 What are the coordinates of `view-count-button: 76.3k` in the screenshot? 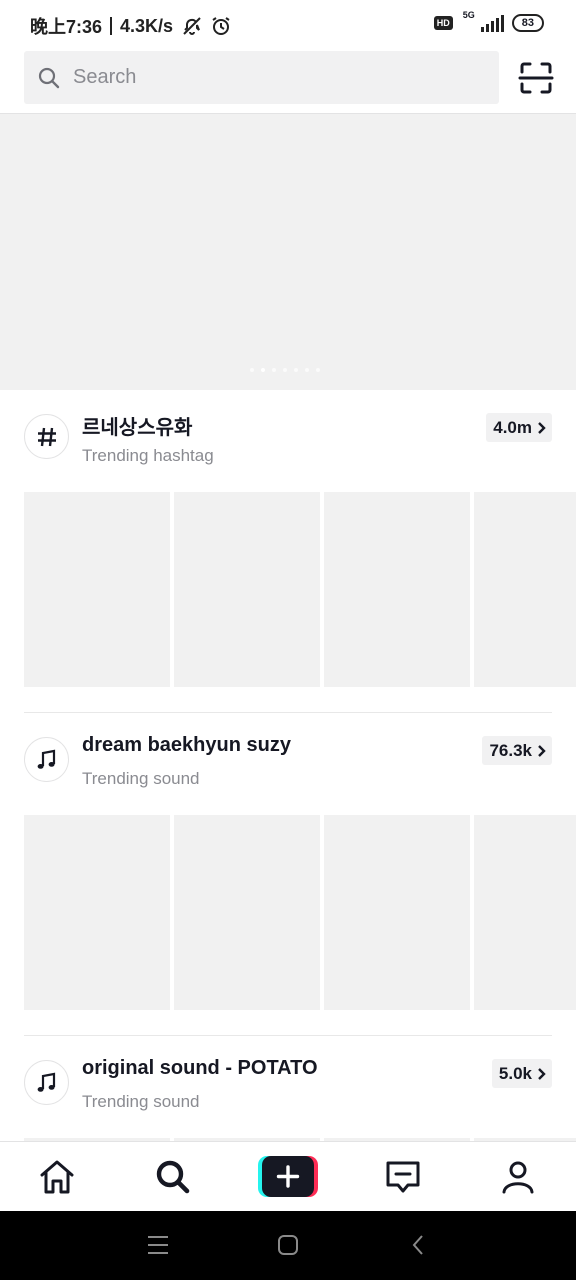 It's located at (517, 750).